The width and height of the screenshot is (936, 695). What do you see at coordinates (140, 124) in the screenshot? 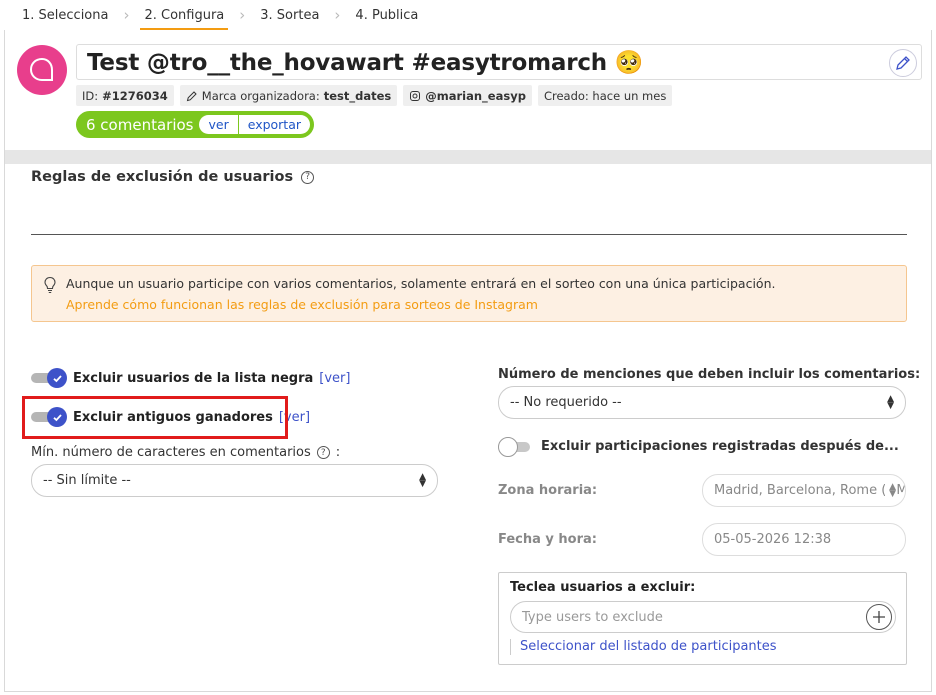
I see `comments-count: 6 comentarios` at bounding box center [140, 124].